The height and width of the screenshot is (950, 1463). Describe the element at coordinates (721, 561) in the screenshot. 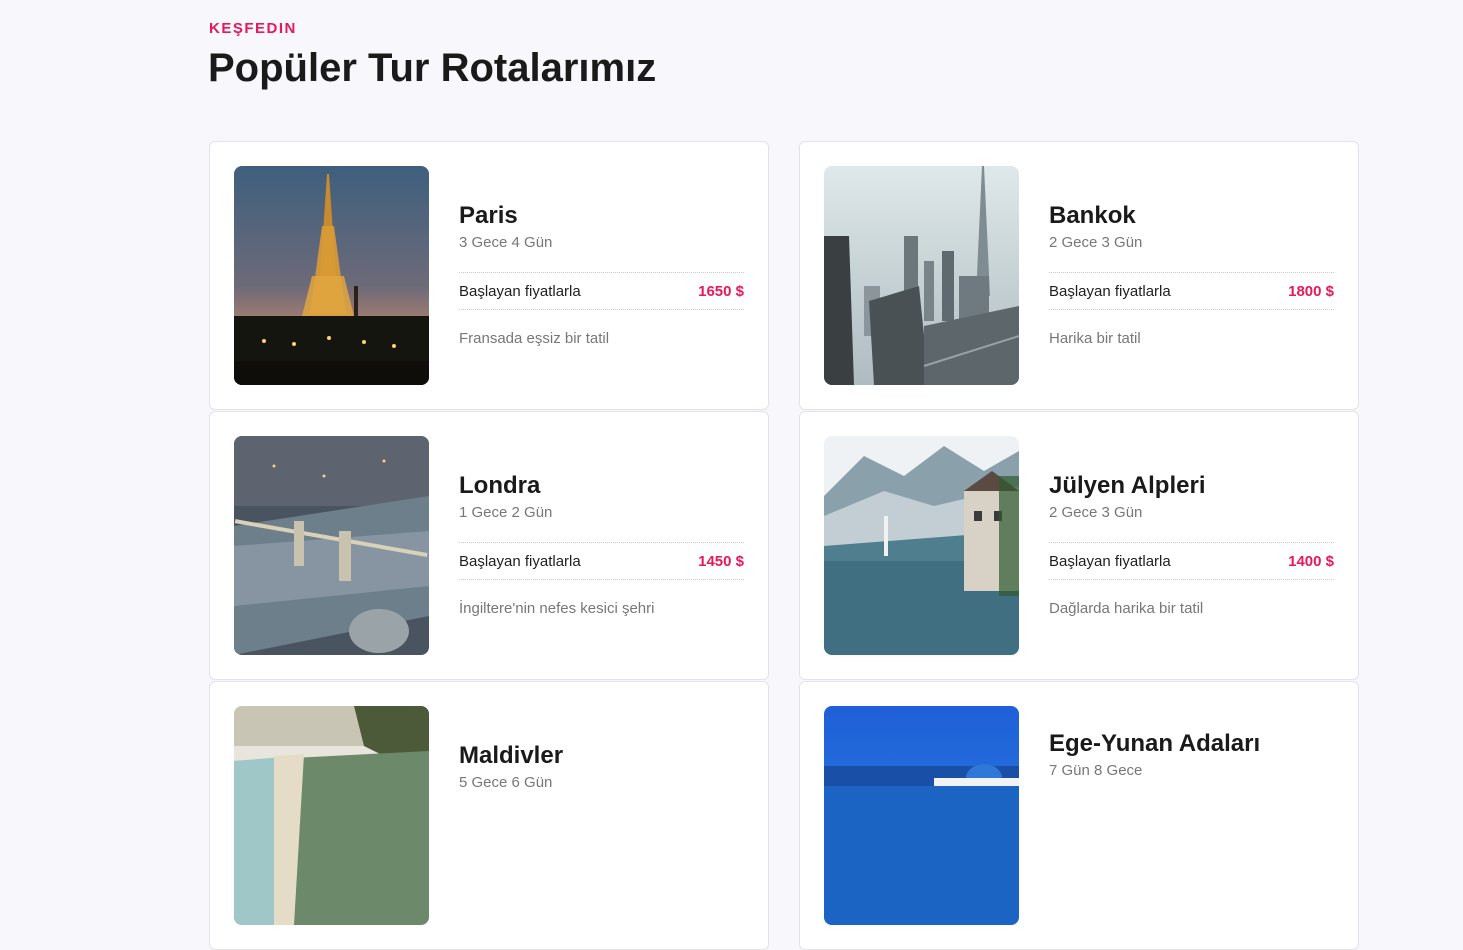

I see `tour-price: 1450 $` at that location.